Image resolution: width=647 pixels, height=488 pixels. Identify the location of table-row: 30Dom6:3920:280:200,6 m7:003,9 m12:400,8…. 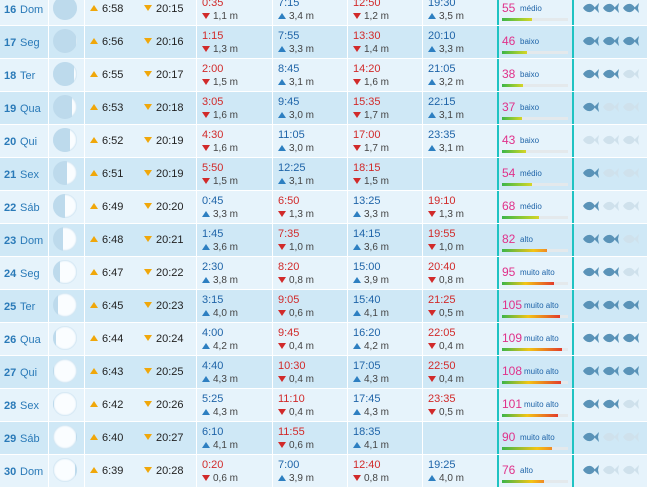
(323, 471).